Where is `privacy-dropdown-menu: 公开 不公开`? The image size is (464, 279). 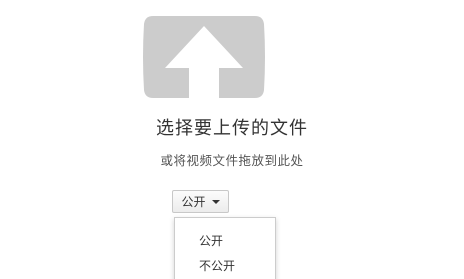 privacy-dropdown-menu: 公开 不公开 is located at coordinates (225, 248).